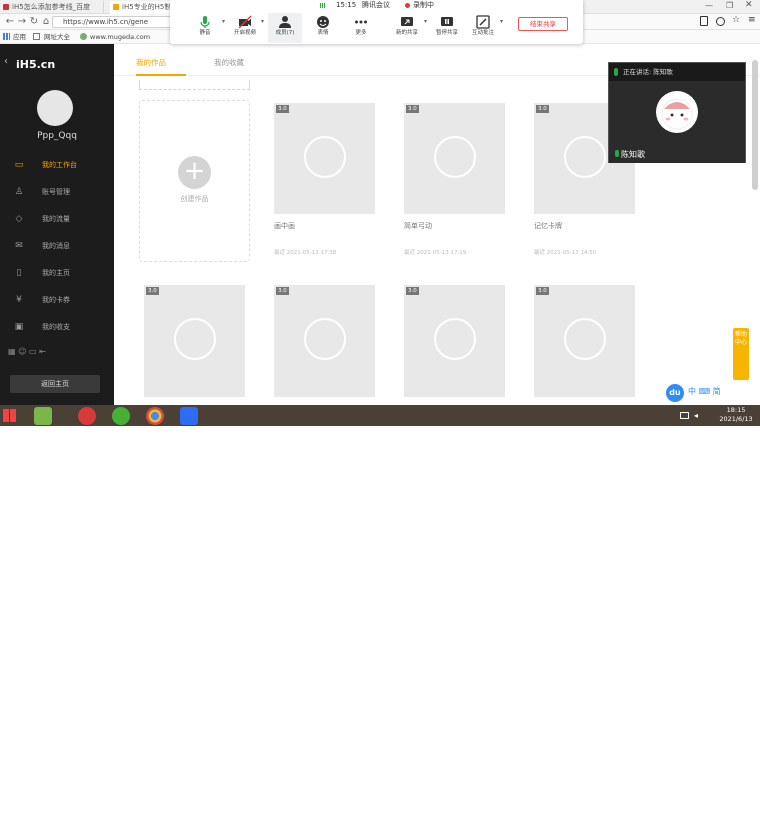 The image size is (760, 825). Describe the element at coordinates (736, 20) in the screenshot. I see `star-icon: ☆` at that location.